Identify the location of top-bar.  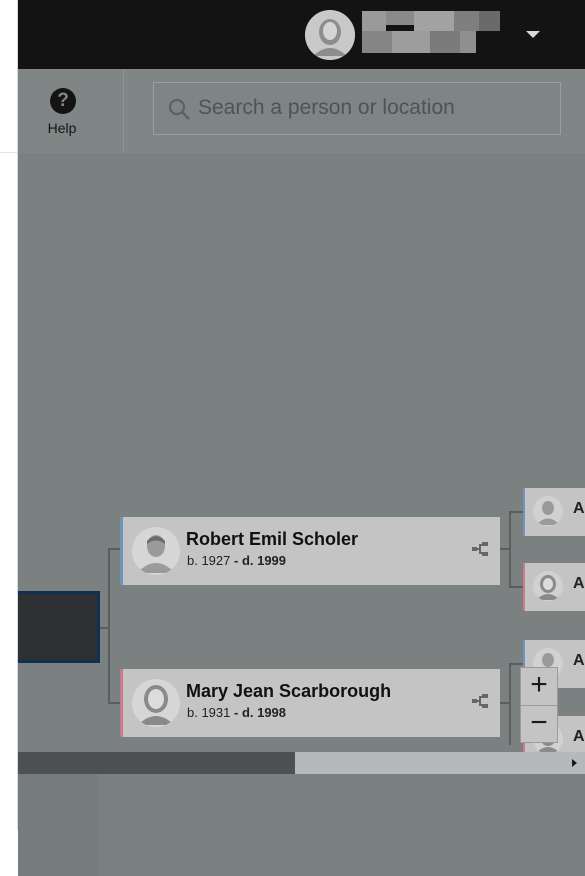
(301, 34).